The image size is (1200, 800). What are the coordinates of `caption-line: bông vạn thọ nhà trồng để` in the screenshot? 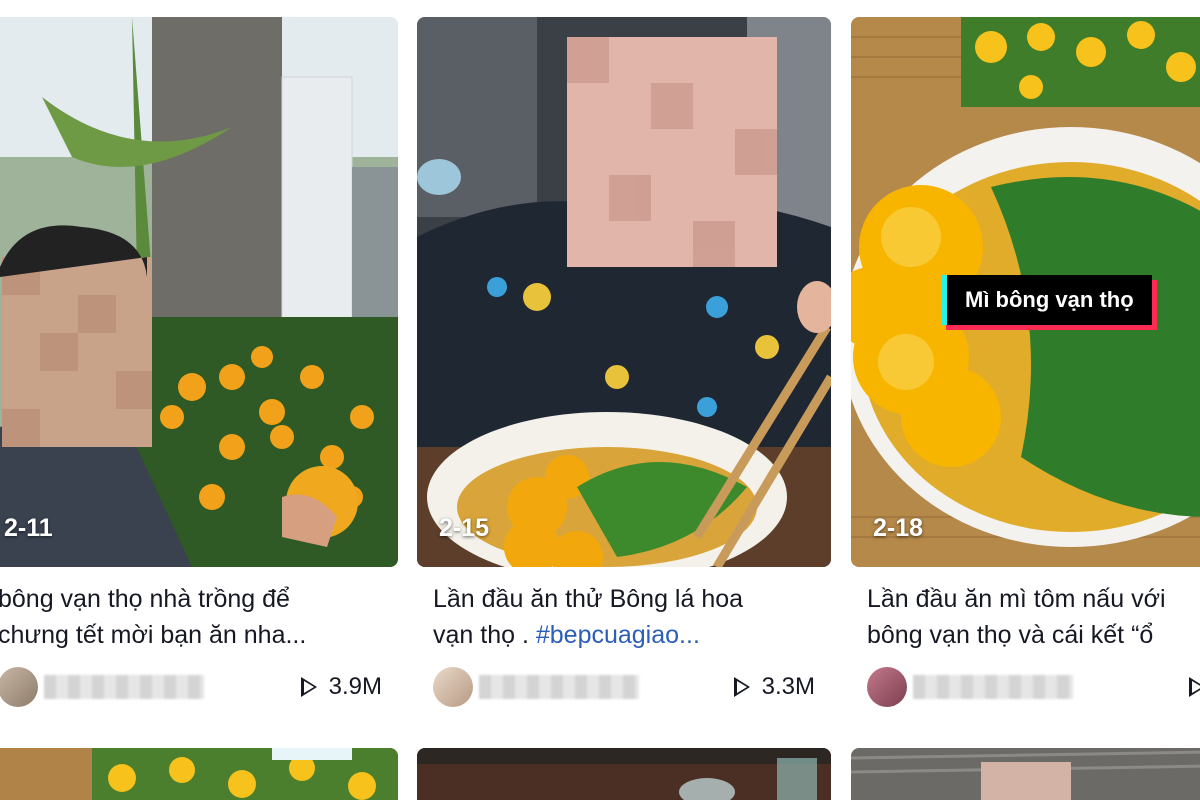 It's located at (145, 599).